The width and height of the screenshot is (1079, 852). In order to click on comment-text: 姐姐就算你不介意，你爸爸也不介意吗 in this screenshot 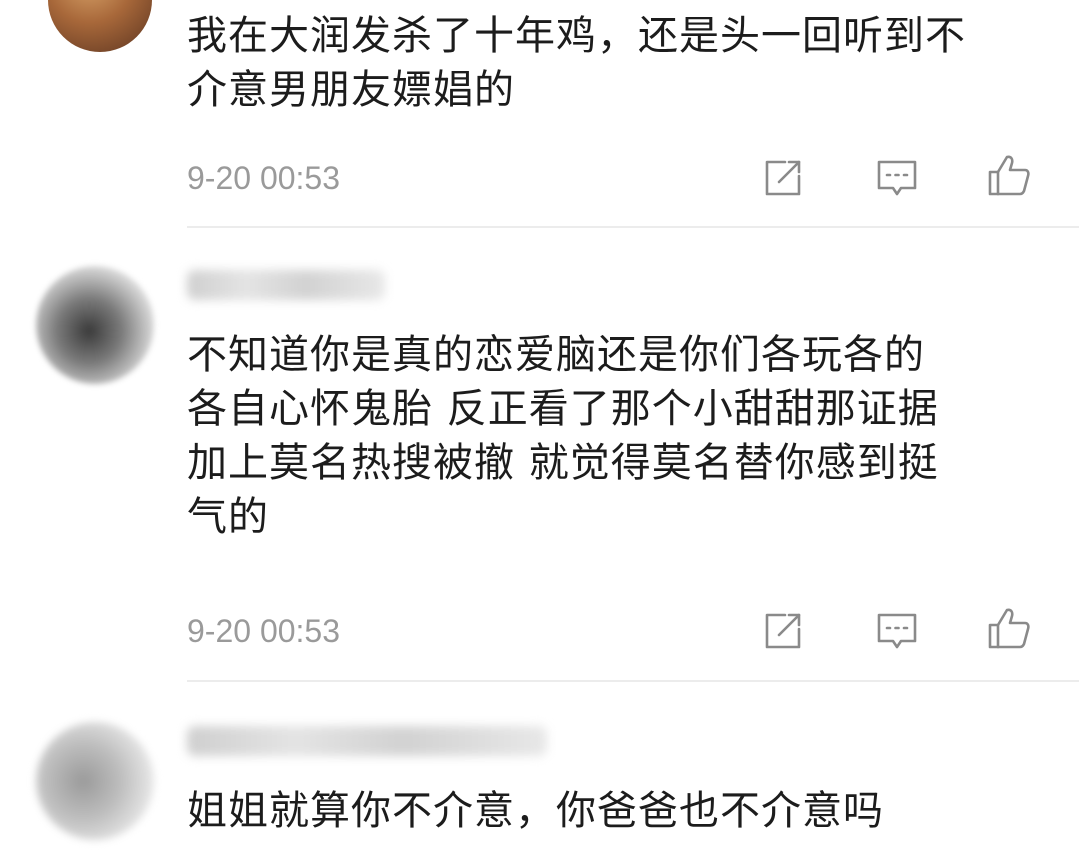, I will do `click(535, 811)`.